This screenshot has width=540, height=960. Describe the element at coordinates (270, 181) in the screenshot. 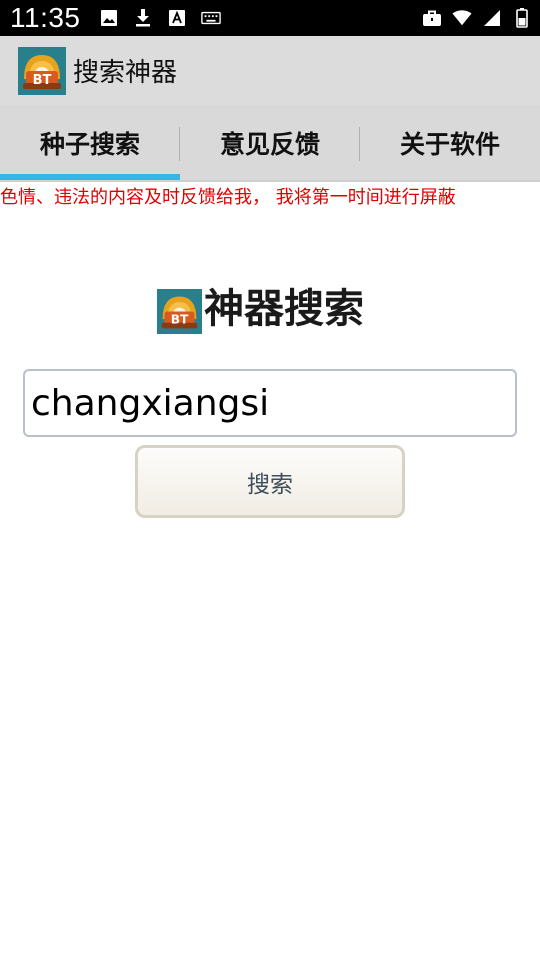

I see `tab-bar-divider` at that location.